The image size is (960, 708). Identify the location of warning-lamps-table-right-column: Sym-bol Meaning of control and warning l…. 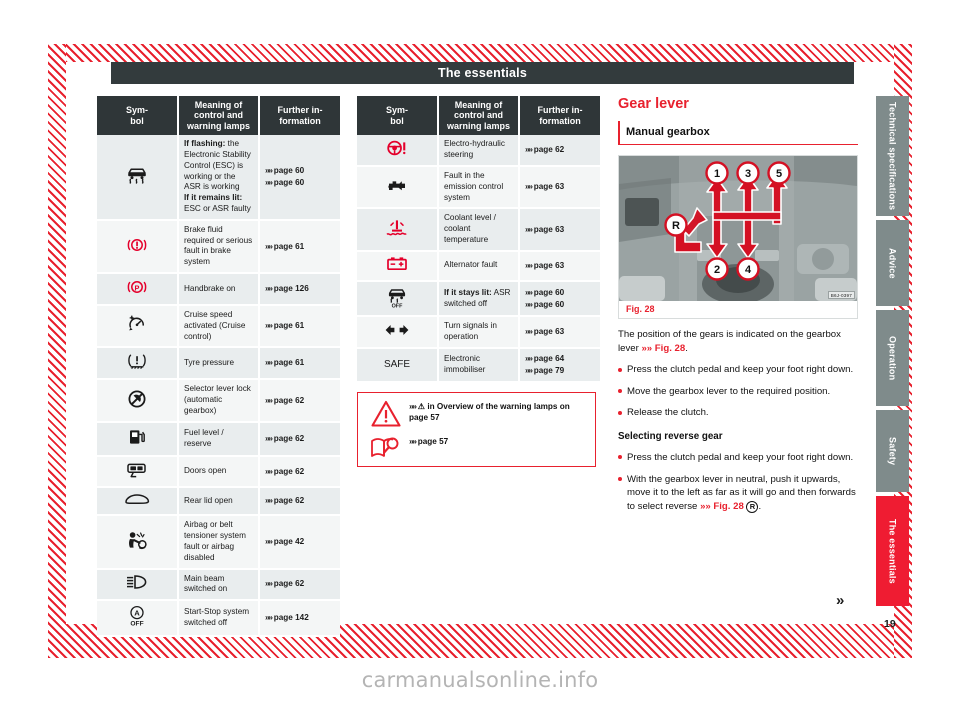
(478, 281).